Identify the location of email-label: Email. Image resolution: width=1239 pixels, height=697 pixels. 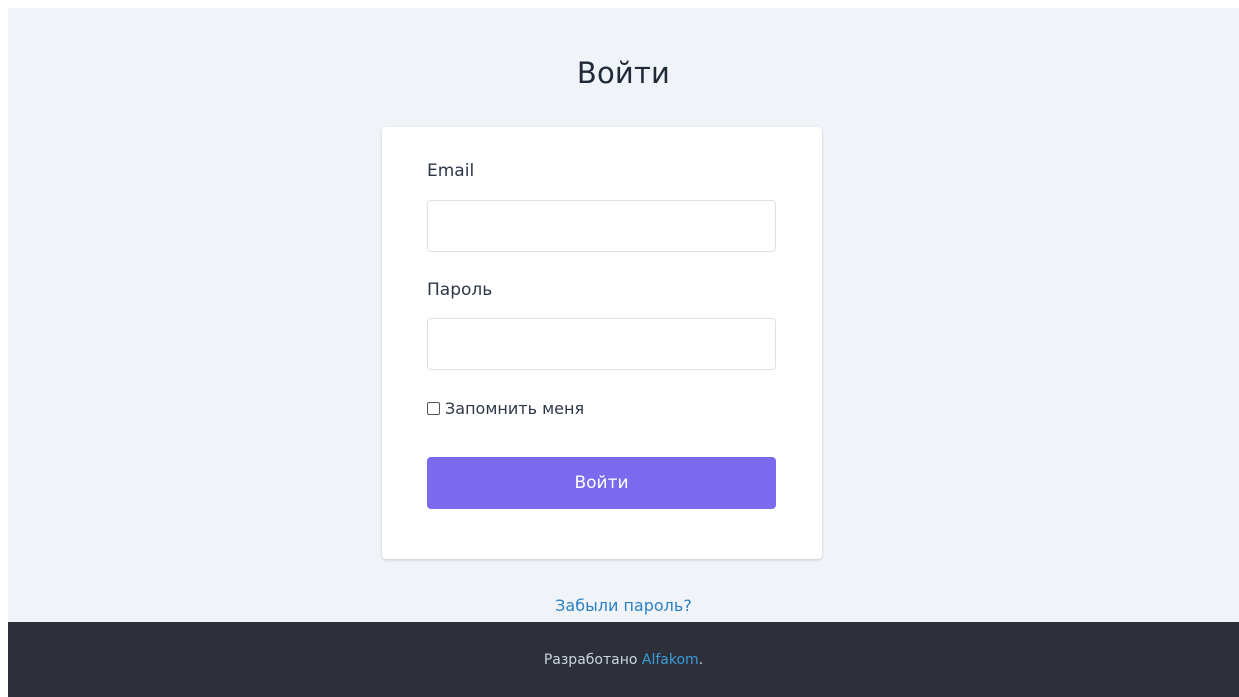
(451, 171).